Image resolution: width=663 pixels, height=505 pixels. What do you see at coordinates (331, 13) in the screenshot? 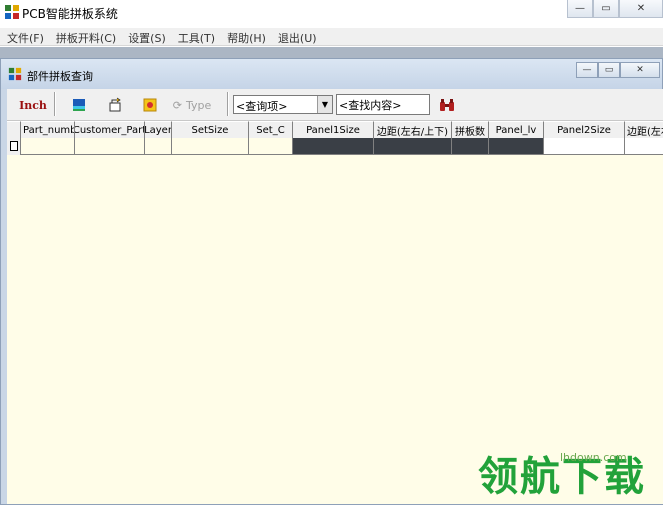
I see `main-title-bar: PCB智能拼板系统 — ▭ ✕` at bounding box center [331, 13].